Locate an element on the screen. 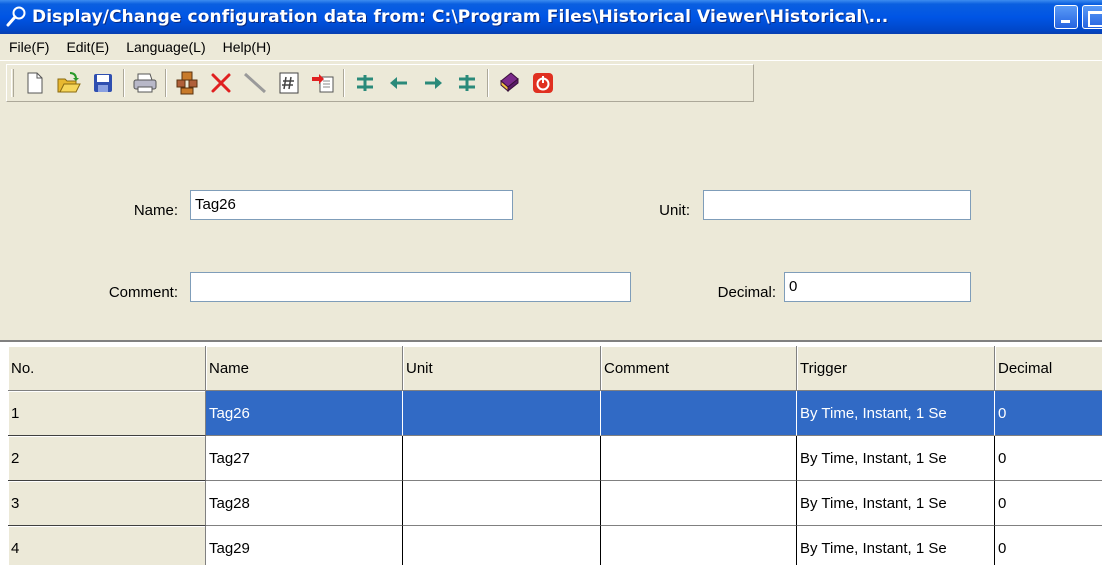  table-header-row: No. Name Unit Comment Trigger Decimal is located at coordinates (555, 368).